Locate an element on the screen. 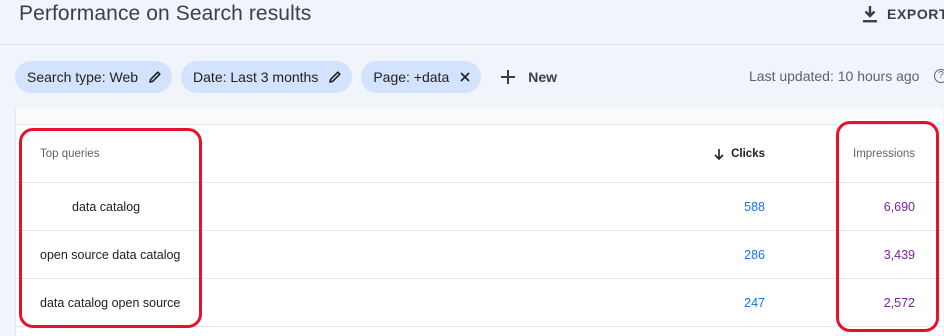 The width and height of the screenshot is (944, 336). table-tab-strip is located at coordinates (479, 116).